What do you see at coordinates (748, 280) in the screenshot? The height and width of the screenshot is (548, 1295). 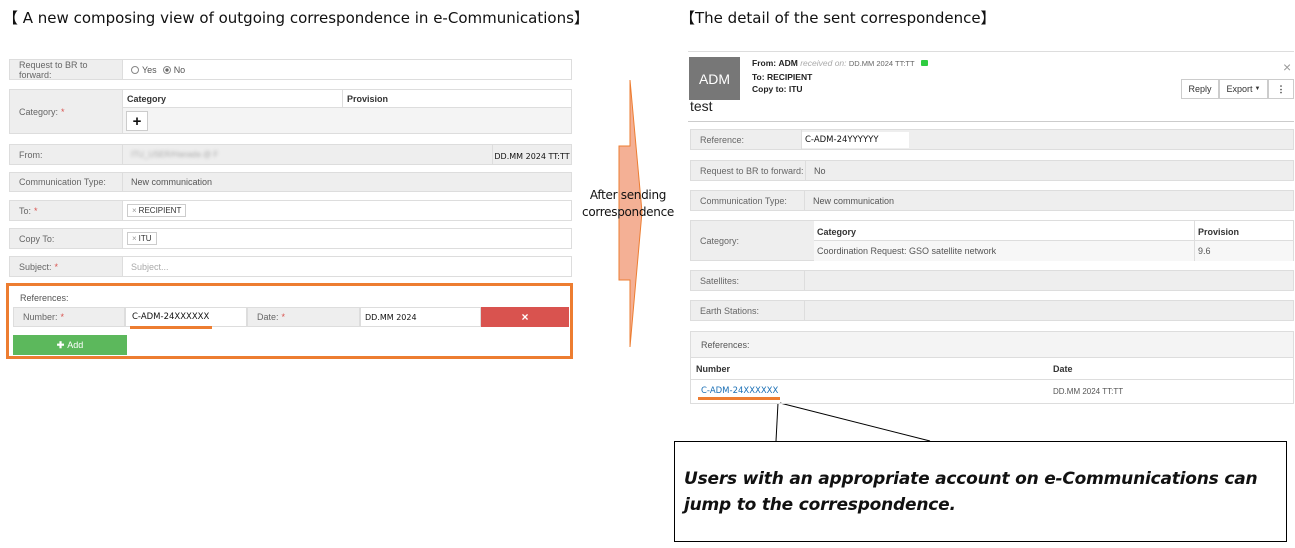 I see `satellites-label: Satellites:` at bounding box center [748, 280].